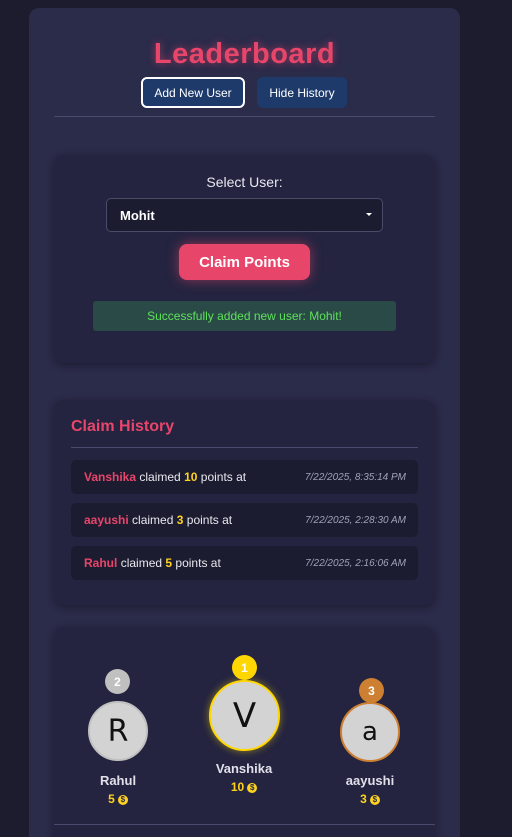  What do you see at coordinates (244, 715) in the screenshot?
I see `avatar-vanshika: V` at bounding box center [244, 715].